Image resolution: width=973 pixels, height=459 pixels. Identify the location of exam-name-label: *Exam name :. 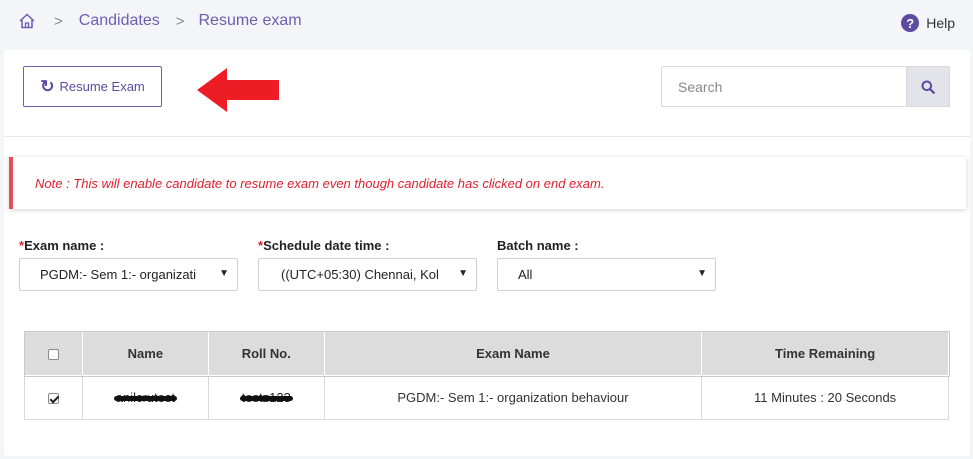
(62, 245).